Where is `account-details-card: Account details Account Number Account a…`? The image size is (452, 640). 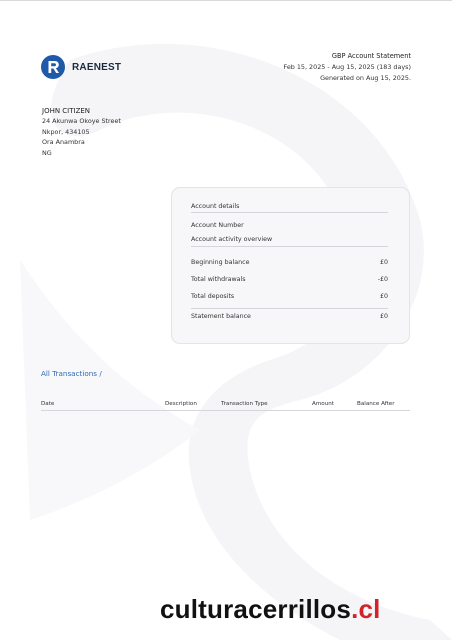 account-details-card: Account details Account Number Account a… is located at coordinates (290, 265).